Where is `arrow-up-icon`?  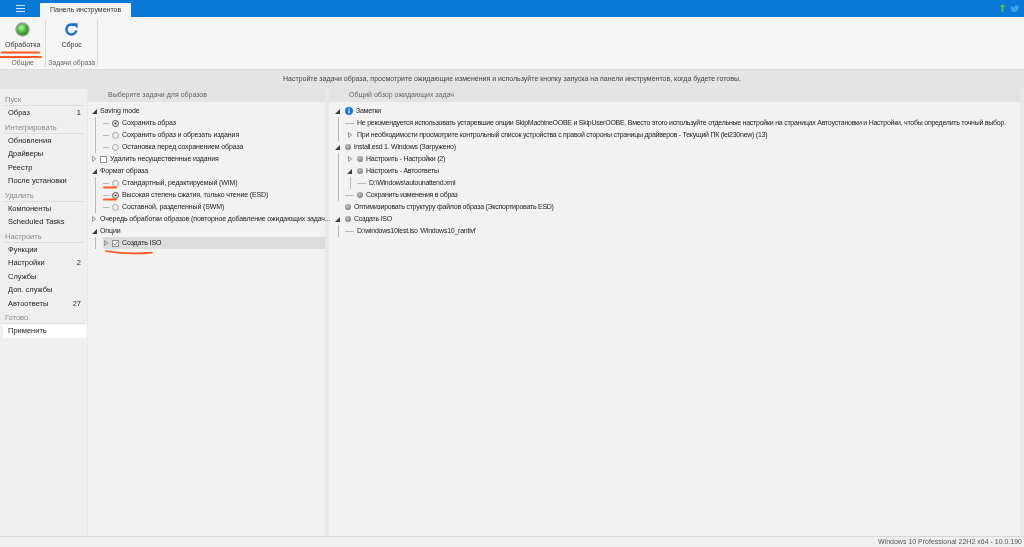 arrow-up-icon is located at coordinates (1002, 8).